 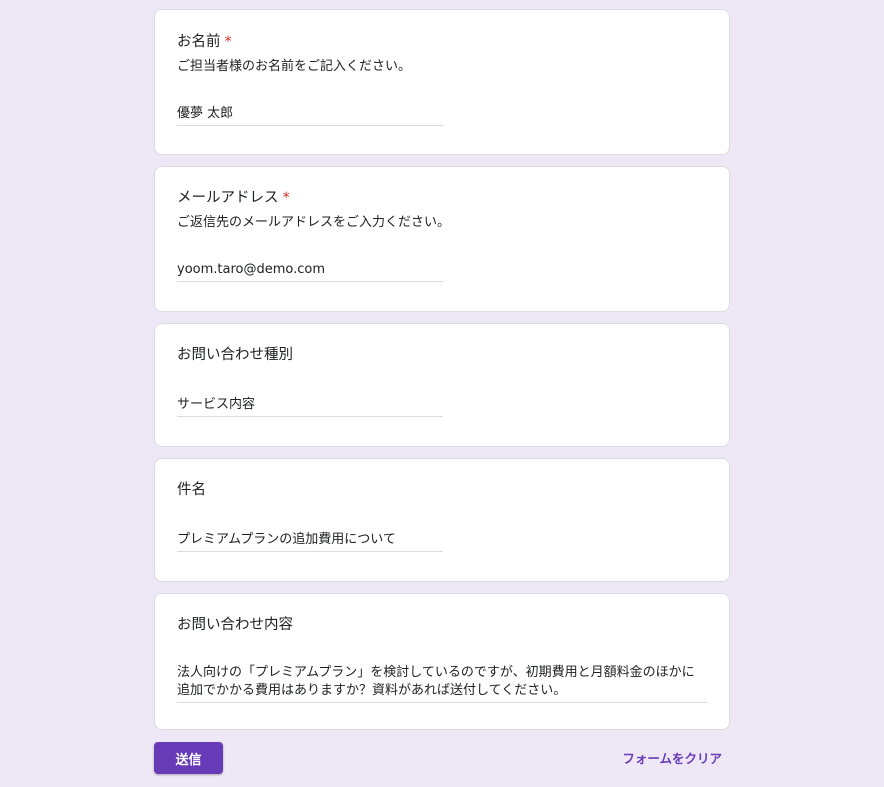 I want to click on question-title: お問い合わせ種別, so click(x=235, y=355).